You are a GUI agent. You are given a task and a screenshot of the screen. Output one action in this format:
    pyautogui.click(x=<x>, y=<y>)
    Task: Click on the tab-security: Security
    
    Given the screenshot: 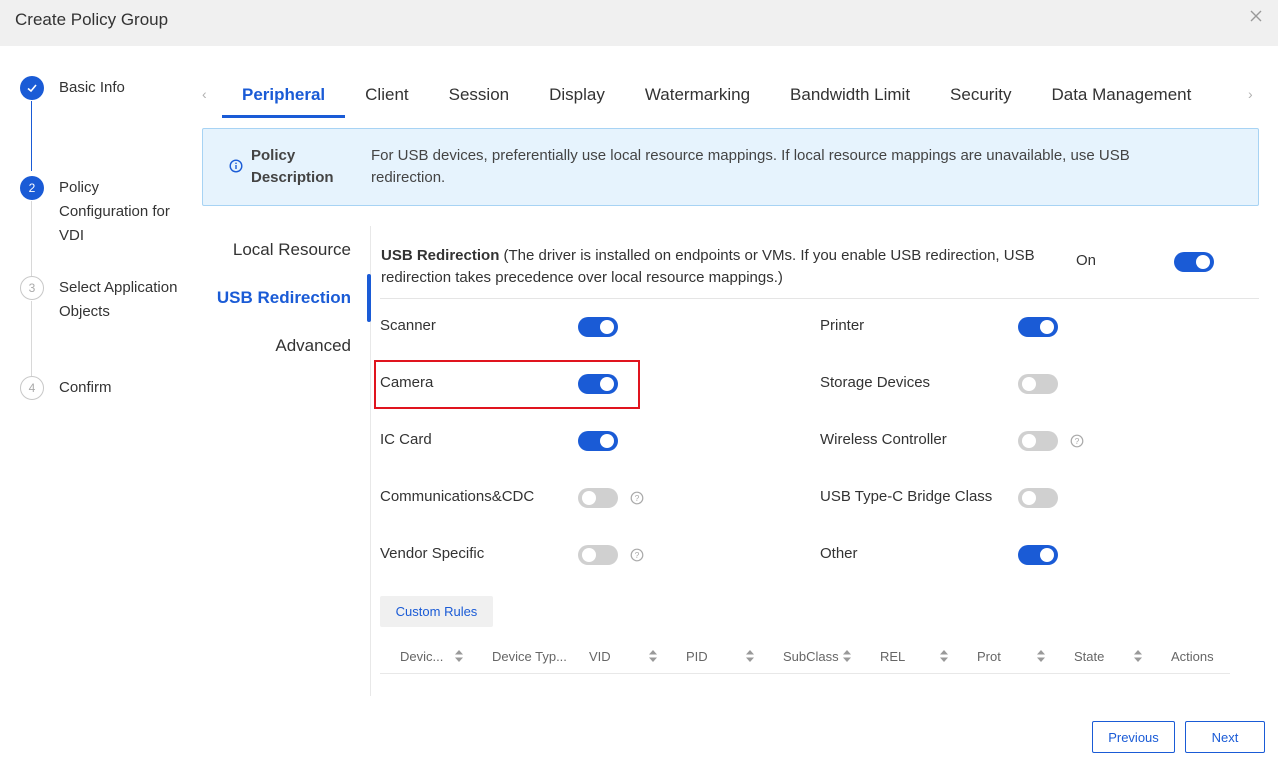 What is the action you would take?
    pyautogui.click(x=980, y=99)
    